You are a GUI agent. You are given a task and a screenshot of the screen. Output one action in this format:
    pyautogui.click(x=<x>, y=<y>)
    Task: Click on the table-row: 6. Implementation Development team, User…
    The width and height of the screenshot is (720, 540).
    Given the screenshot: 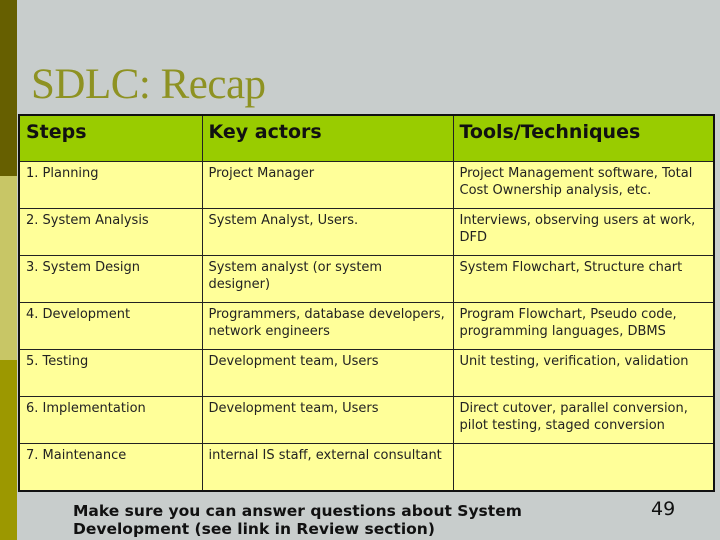 What is the action you would take?
    pyautogui.click(x=366, y=420)
    